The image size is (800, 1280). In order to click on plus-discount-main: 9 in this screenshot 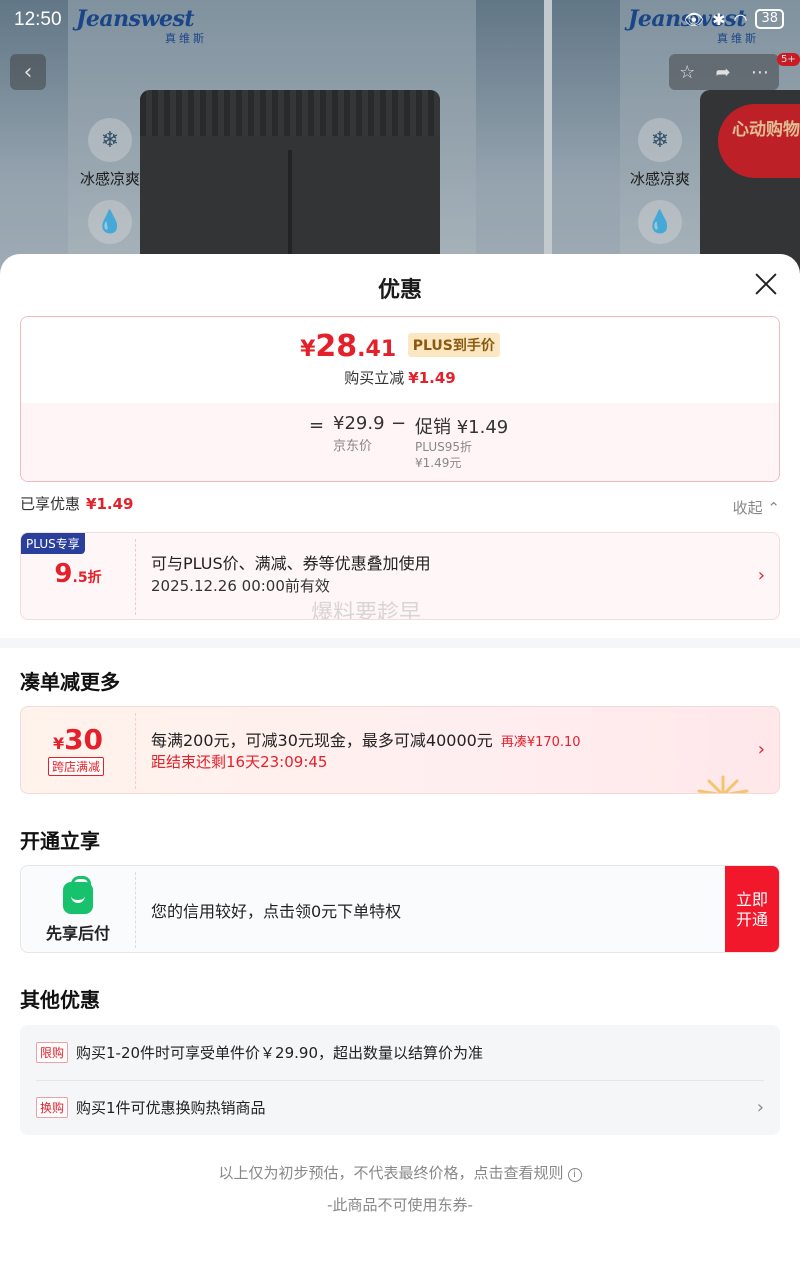, I will do `click(63, 574)`.